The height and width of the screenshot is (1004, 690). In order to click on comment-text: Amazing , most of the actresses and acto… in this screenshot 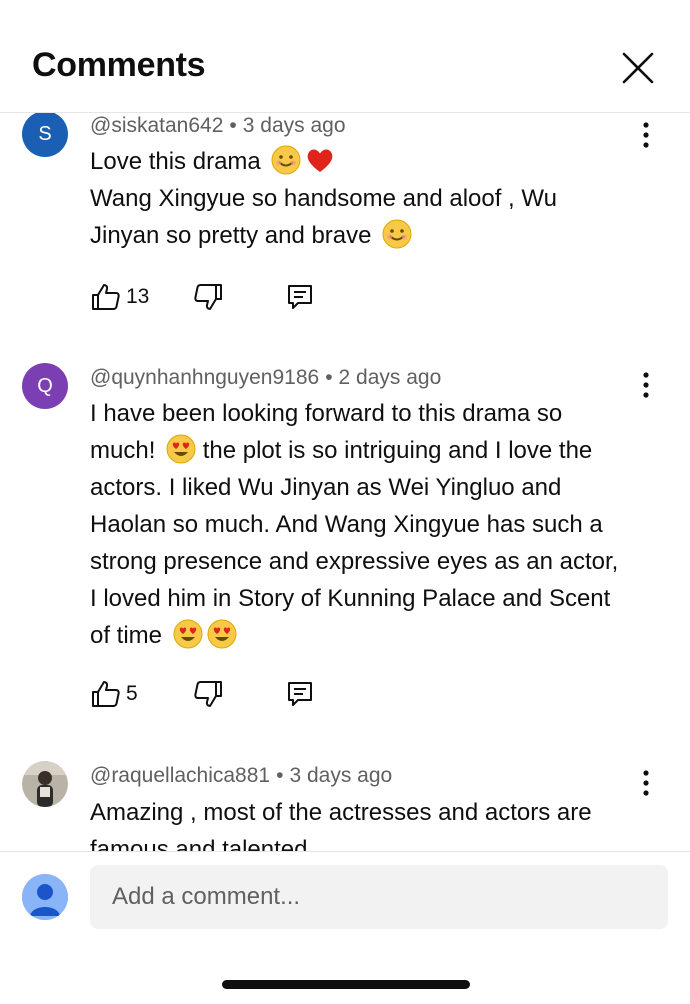, I will do `click(341, 825)`.